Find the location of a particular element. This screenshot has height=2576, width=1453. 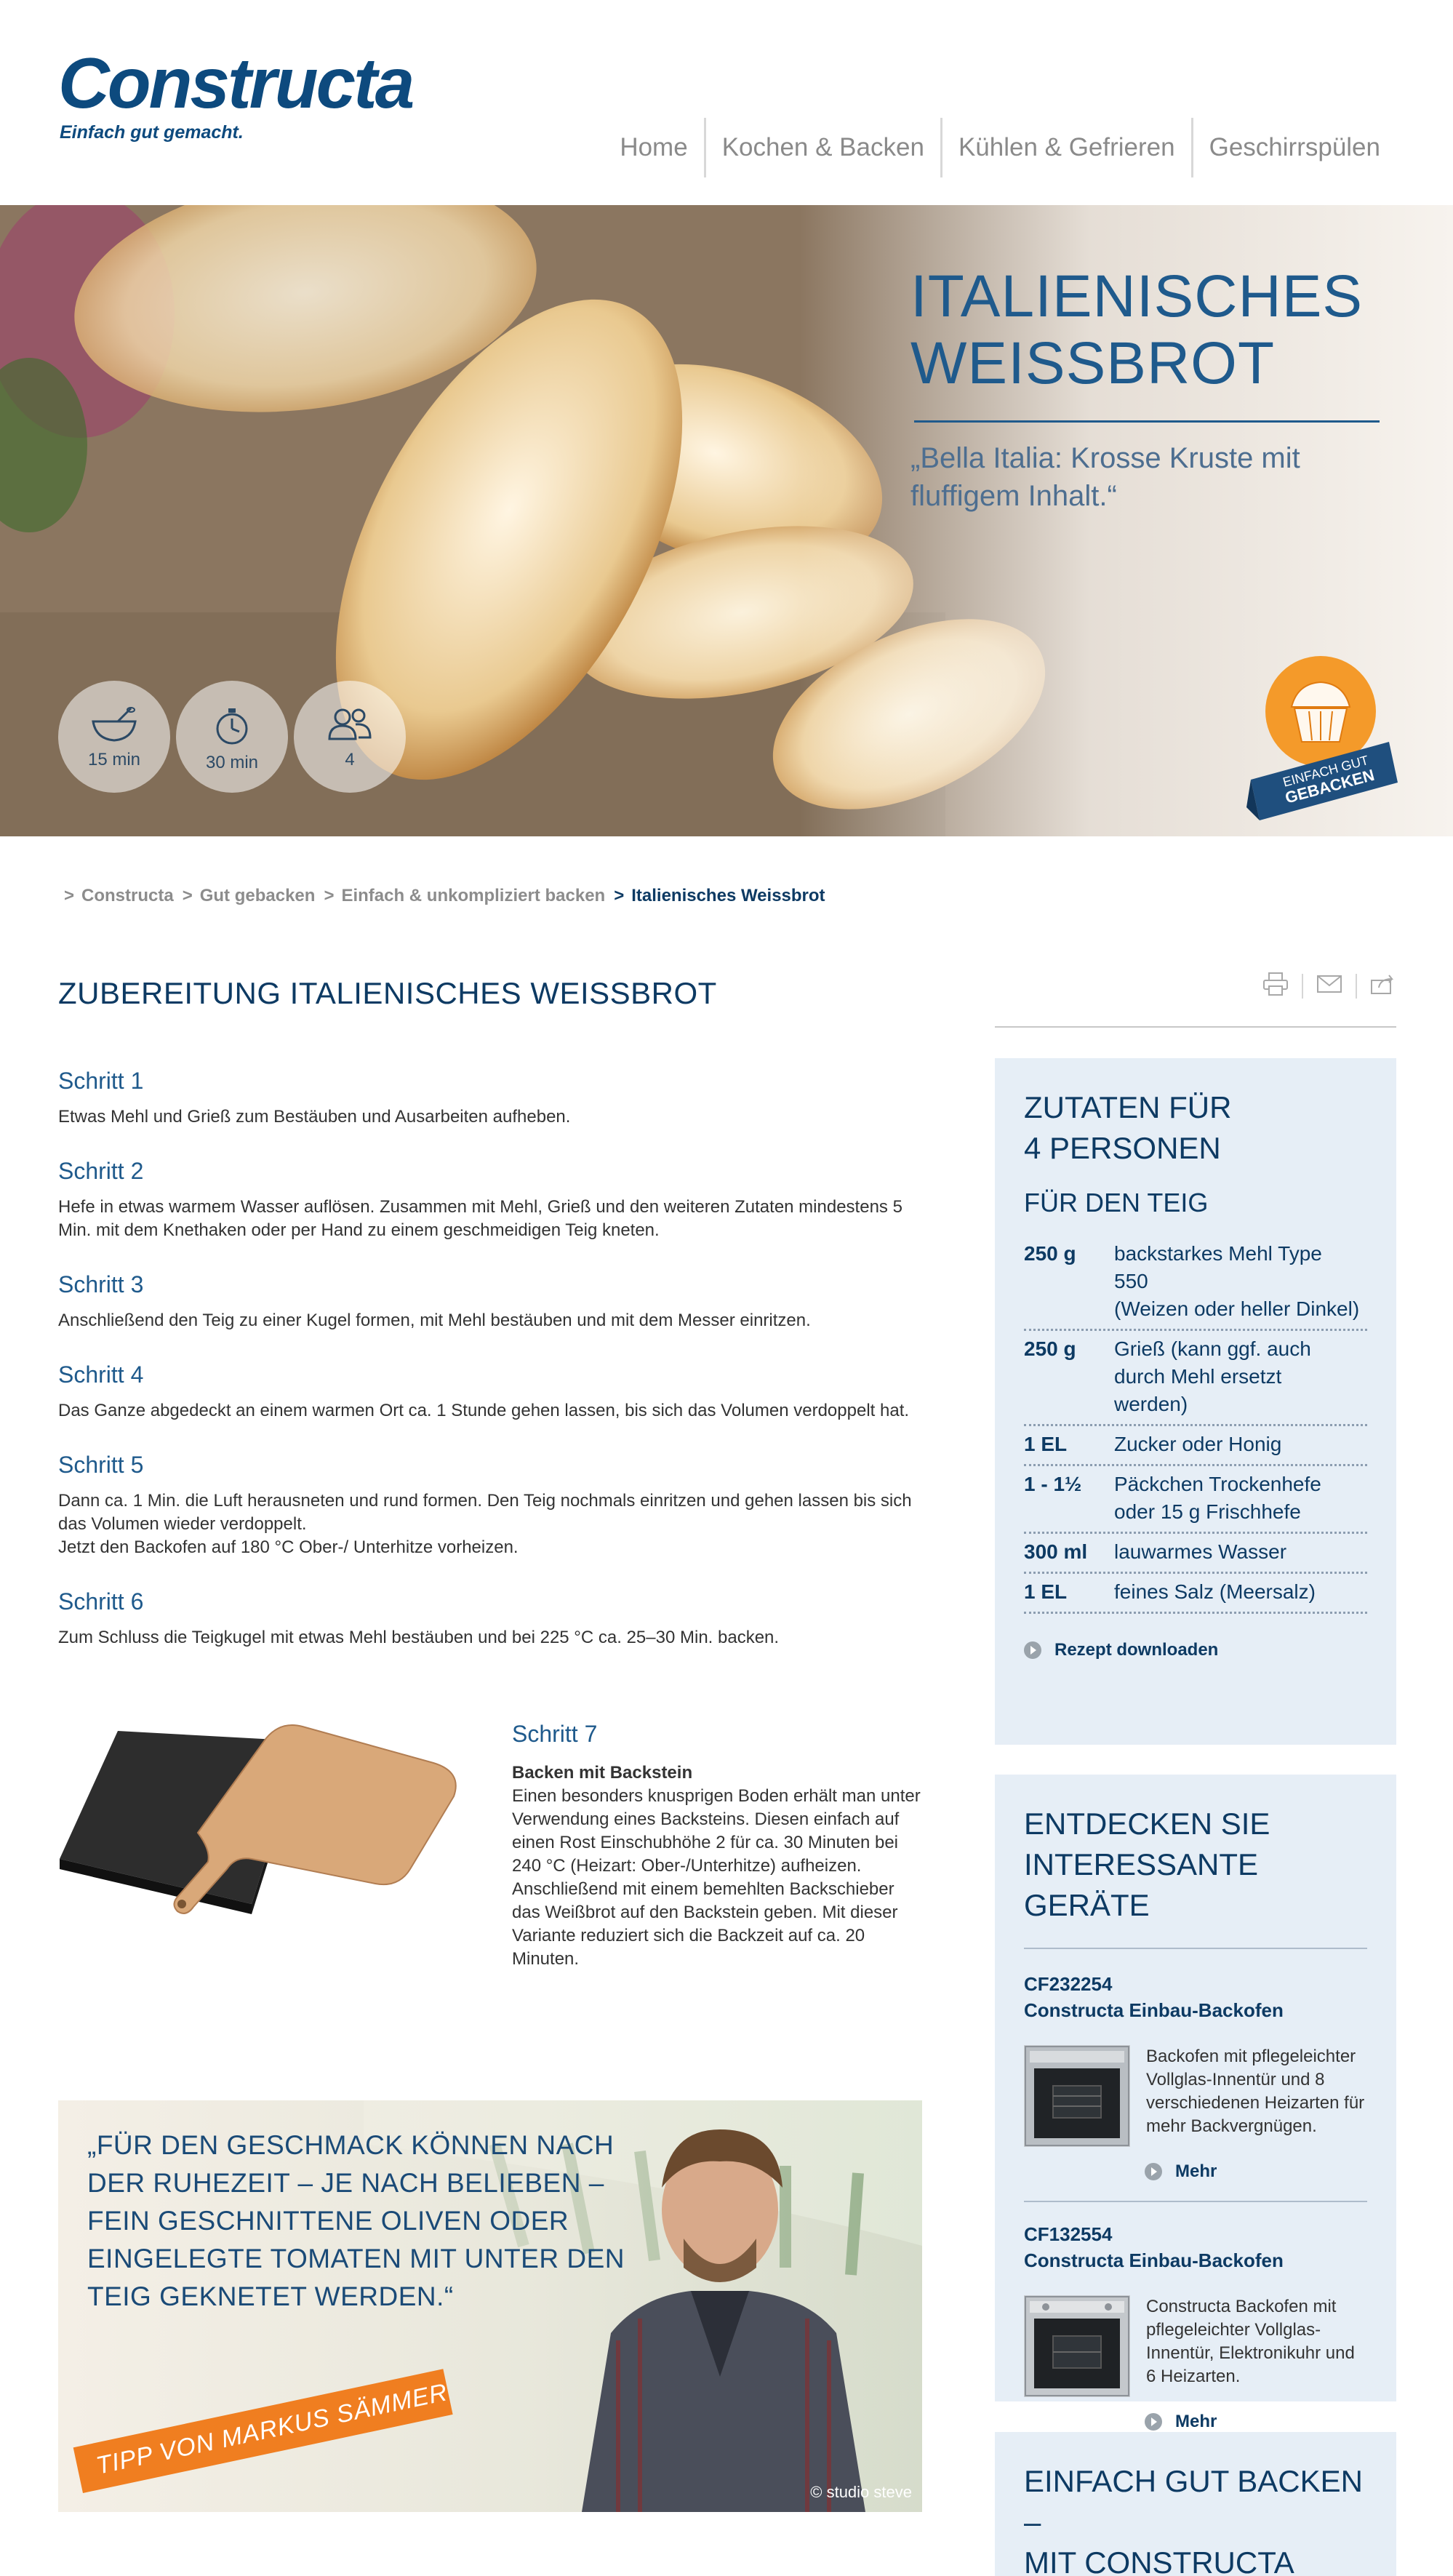

hero-title-line2: WEISSBROT is located at coordinates (1093, 363).